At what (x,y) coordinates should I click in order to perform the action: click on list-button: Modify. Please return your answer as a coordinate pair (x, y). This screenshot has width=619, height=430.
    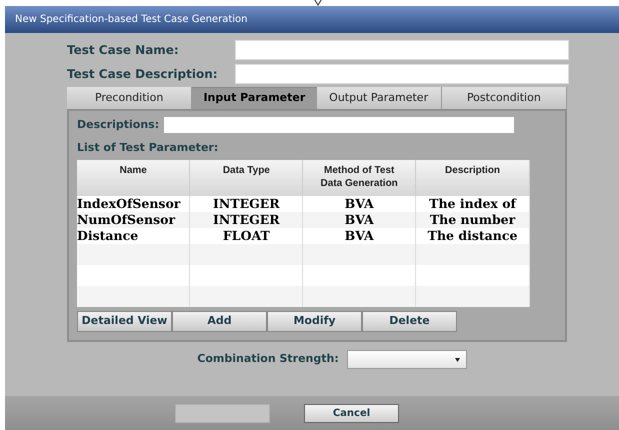
    Looking at the image, I should click on (314, 321).